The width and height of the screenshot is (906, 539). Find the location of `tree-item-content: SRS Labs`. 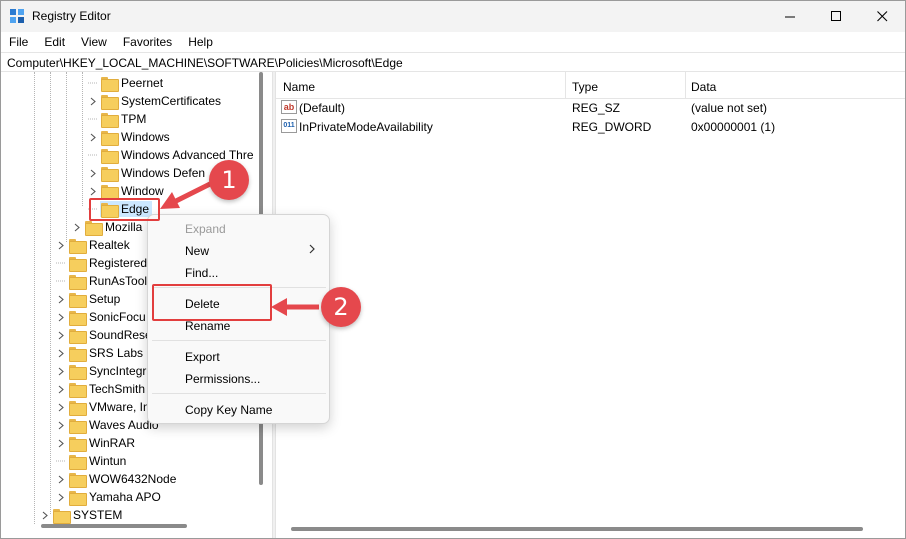

tree-item-content: SRS Labs is located at coordinates (107, 353).